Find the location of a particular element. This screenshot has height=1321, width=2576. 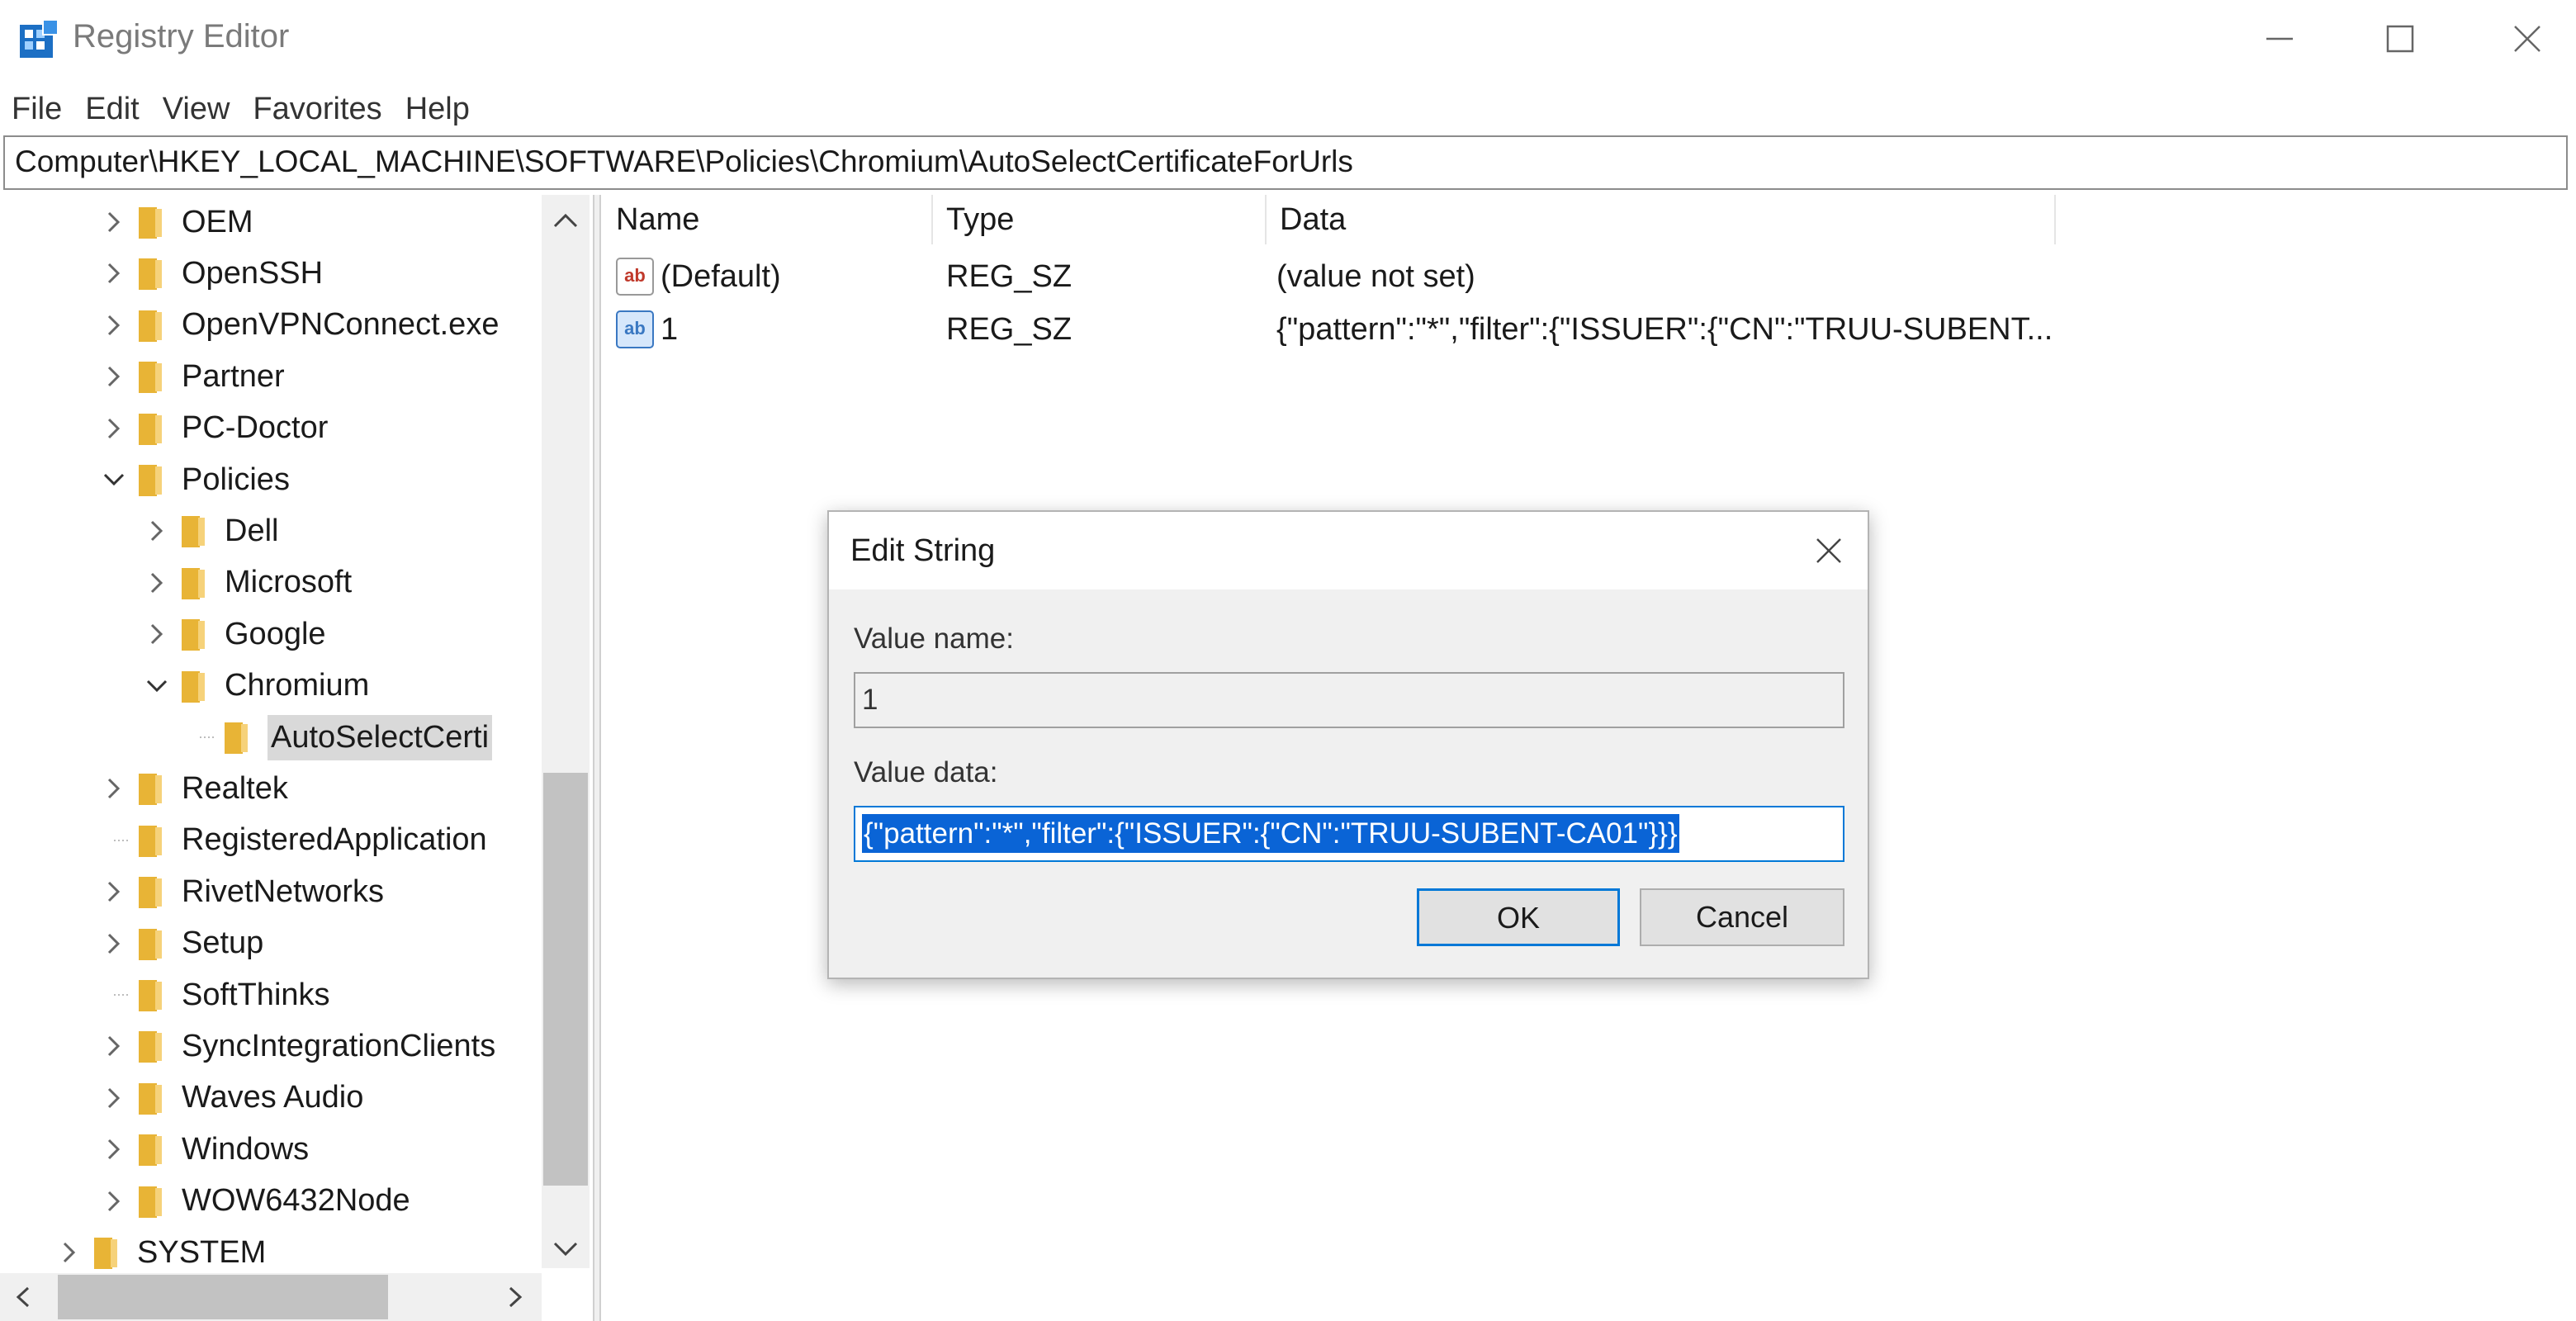

tree-item-label: Google is located at coordinates (275, 633).